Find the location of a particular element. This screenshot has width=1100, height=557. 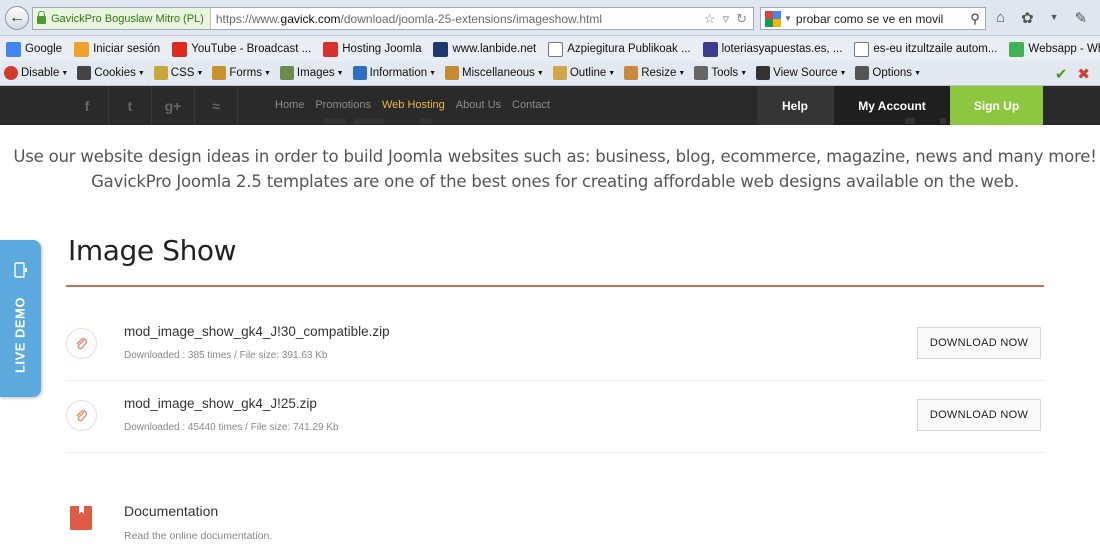

nav-link-home: Home is located at coordinates (289, 105).